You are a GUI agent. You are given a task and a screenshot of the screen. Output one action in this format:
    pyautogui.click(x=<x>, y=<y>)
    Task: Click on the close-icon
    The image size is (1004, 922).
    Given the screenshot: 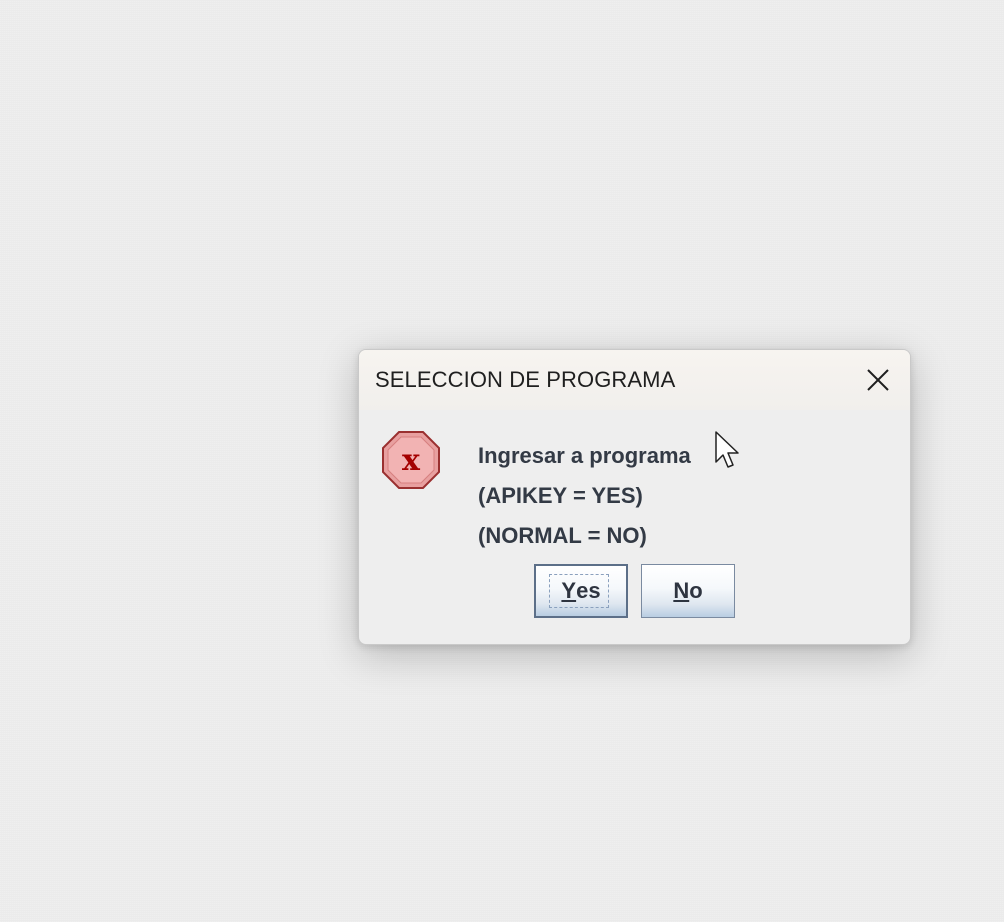 What is the action you would take?
    pyautogui.click(x=878, y=380)
    